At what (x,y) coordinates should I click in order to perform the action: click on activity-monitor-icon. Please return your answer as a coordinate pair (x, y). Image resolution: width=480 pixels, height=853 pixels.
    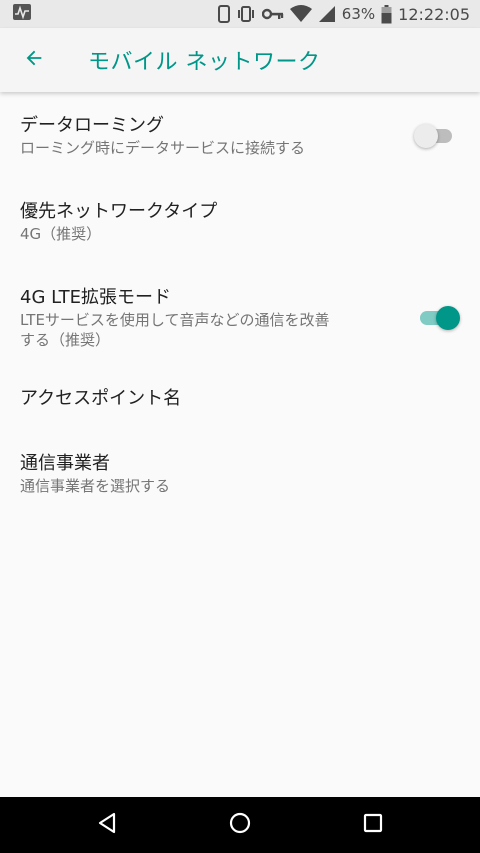
    Looking at the image, I should click on (22, 14).